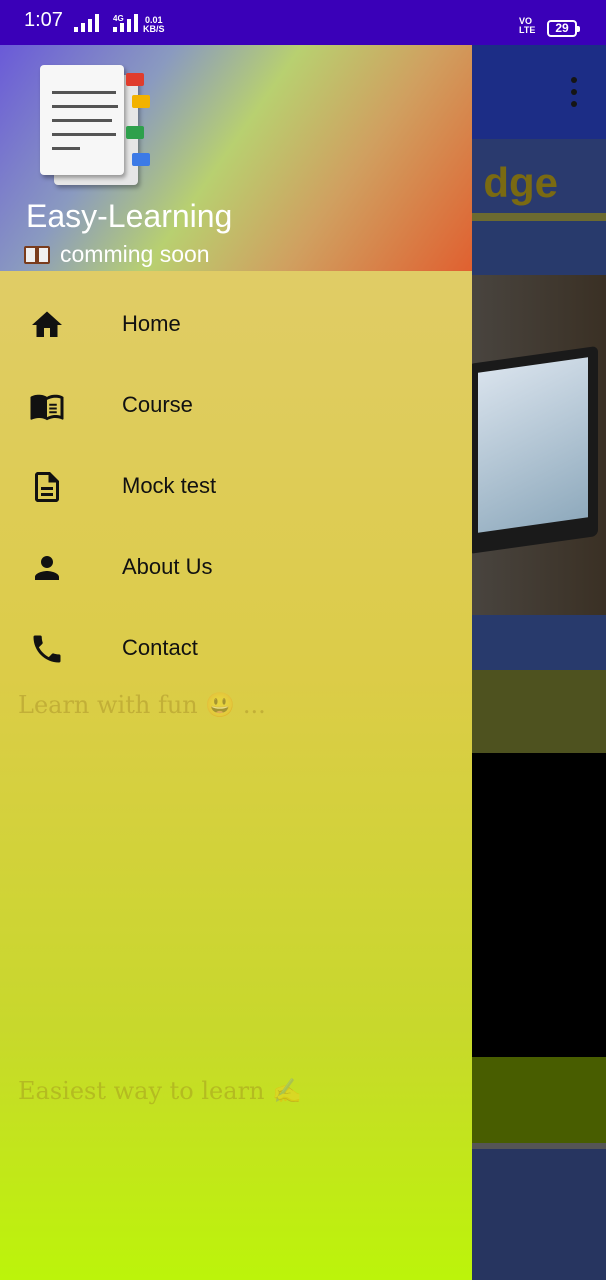  I want to click on status-bar: 1:07 4G 0.01 KB/S VO LTE 29, so click(303, 22).